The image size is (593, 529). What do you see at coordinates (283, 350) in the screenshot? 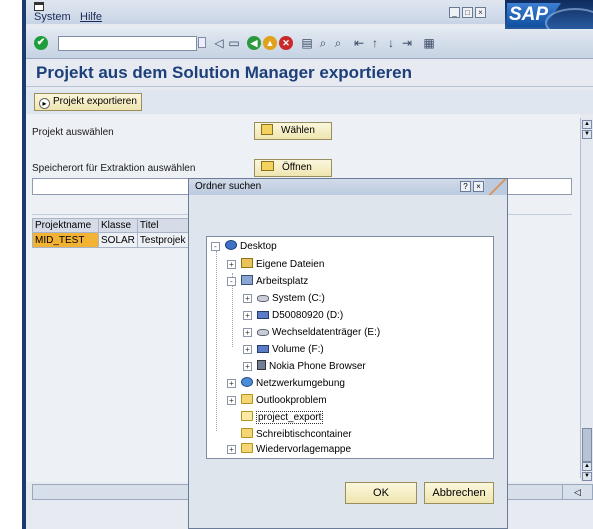
I see `tree-node-volume-f: + Volume (F:)` at bounding box center [283, 350].